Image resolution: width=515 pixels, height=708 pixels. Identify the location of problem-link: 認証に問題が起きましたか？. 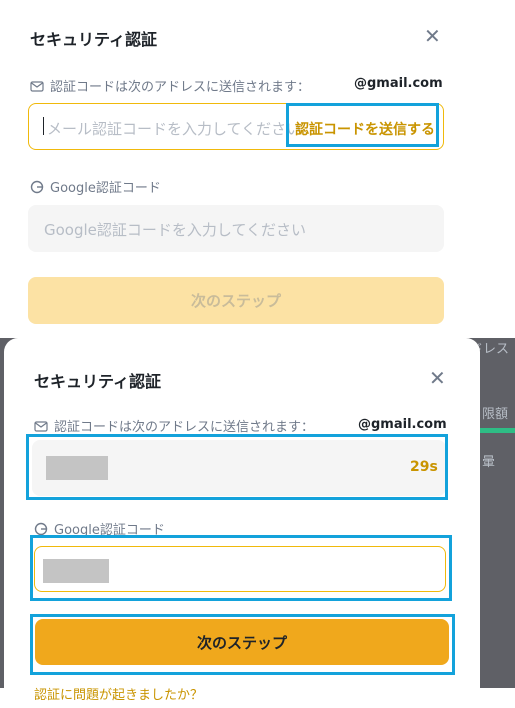
(118, 693).